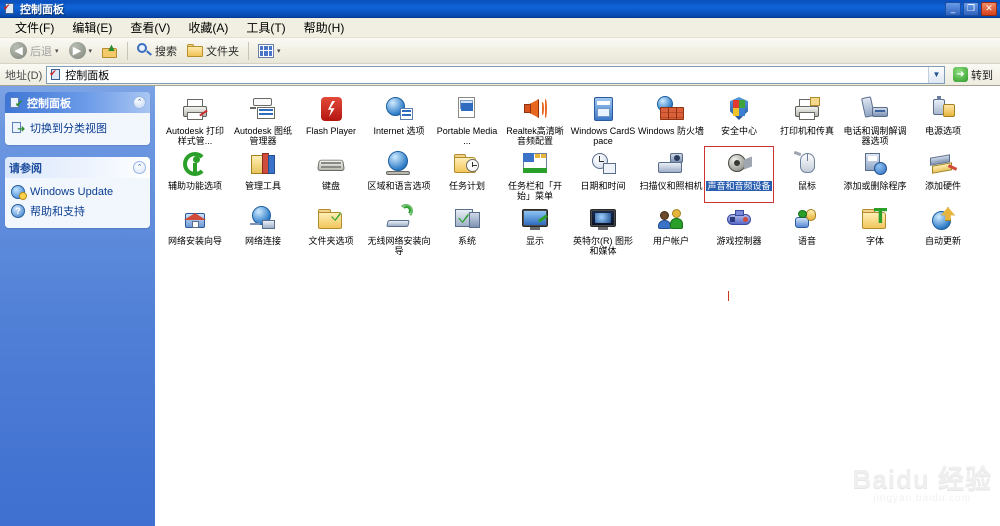  What do you see at coordinates (399, 229) in the screenshot?
I see `control-panel-item: 无线网络安装向导` at bounding box center [399, 229].